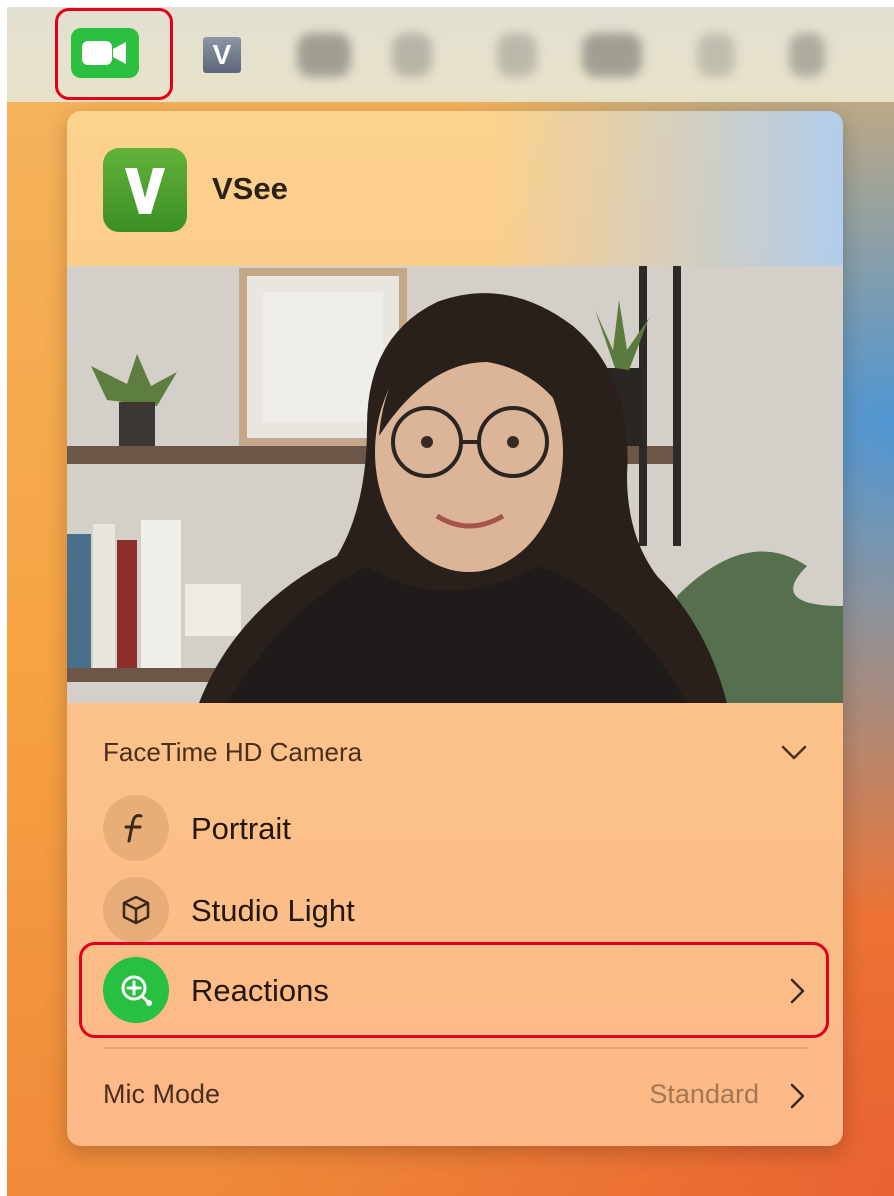  I want to click on portrait-label: Portrait, so click(241, 828).